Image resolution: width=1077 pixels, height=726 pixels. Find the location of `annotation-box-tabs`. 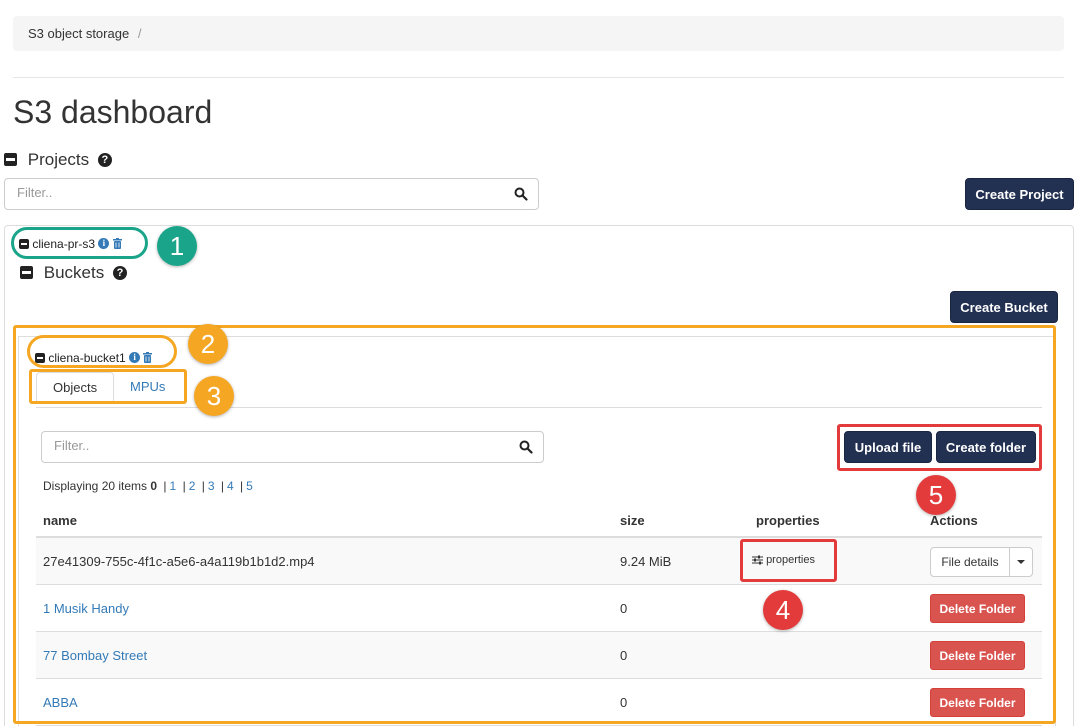

annotation-box-tabs is located at coordinates (108, 386).